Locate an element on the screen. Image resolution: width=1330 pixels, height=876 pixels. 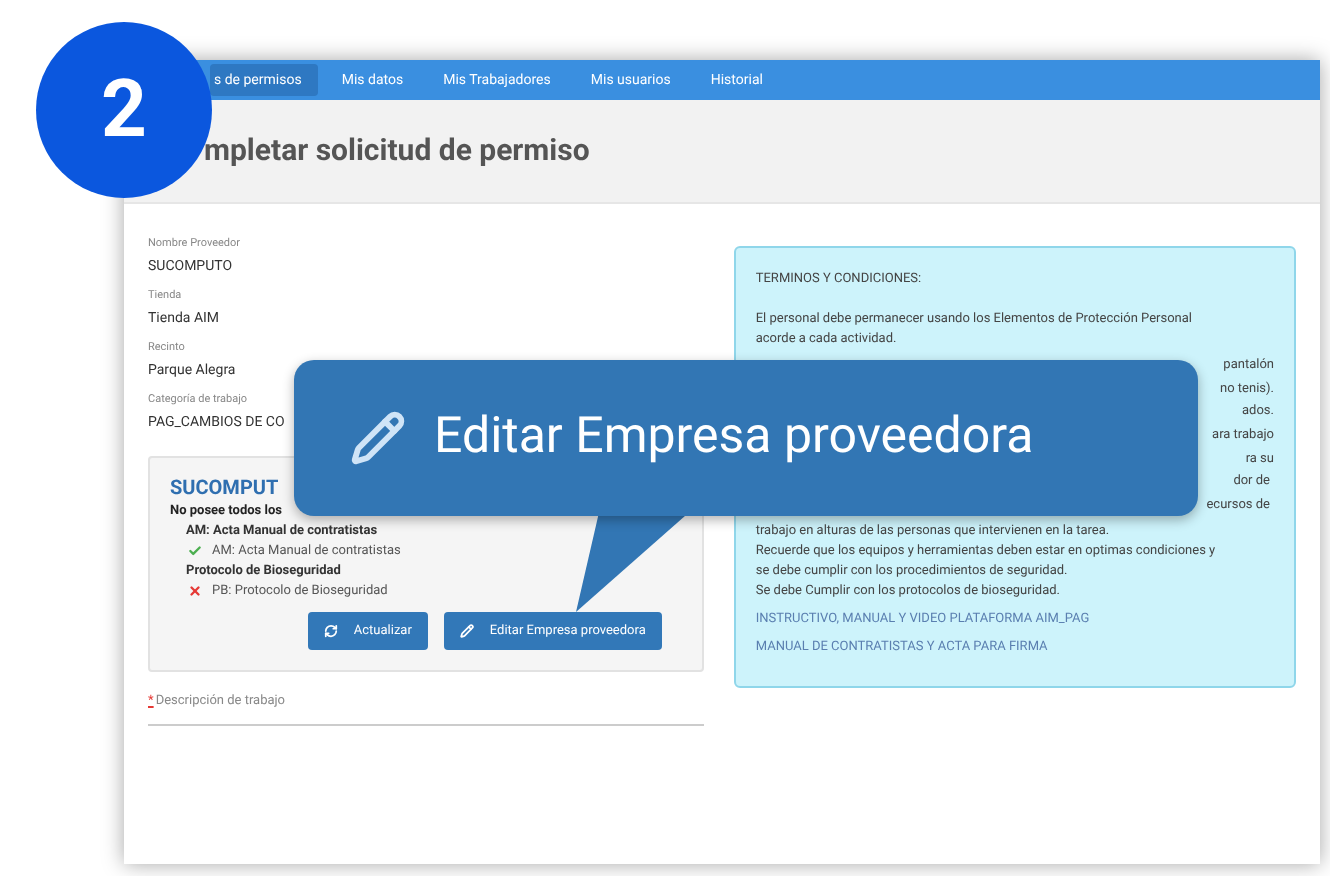
provider-name: SUCOMPUT is located at coordinates (225, 490).